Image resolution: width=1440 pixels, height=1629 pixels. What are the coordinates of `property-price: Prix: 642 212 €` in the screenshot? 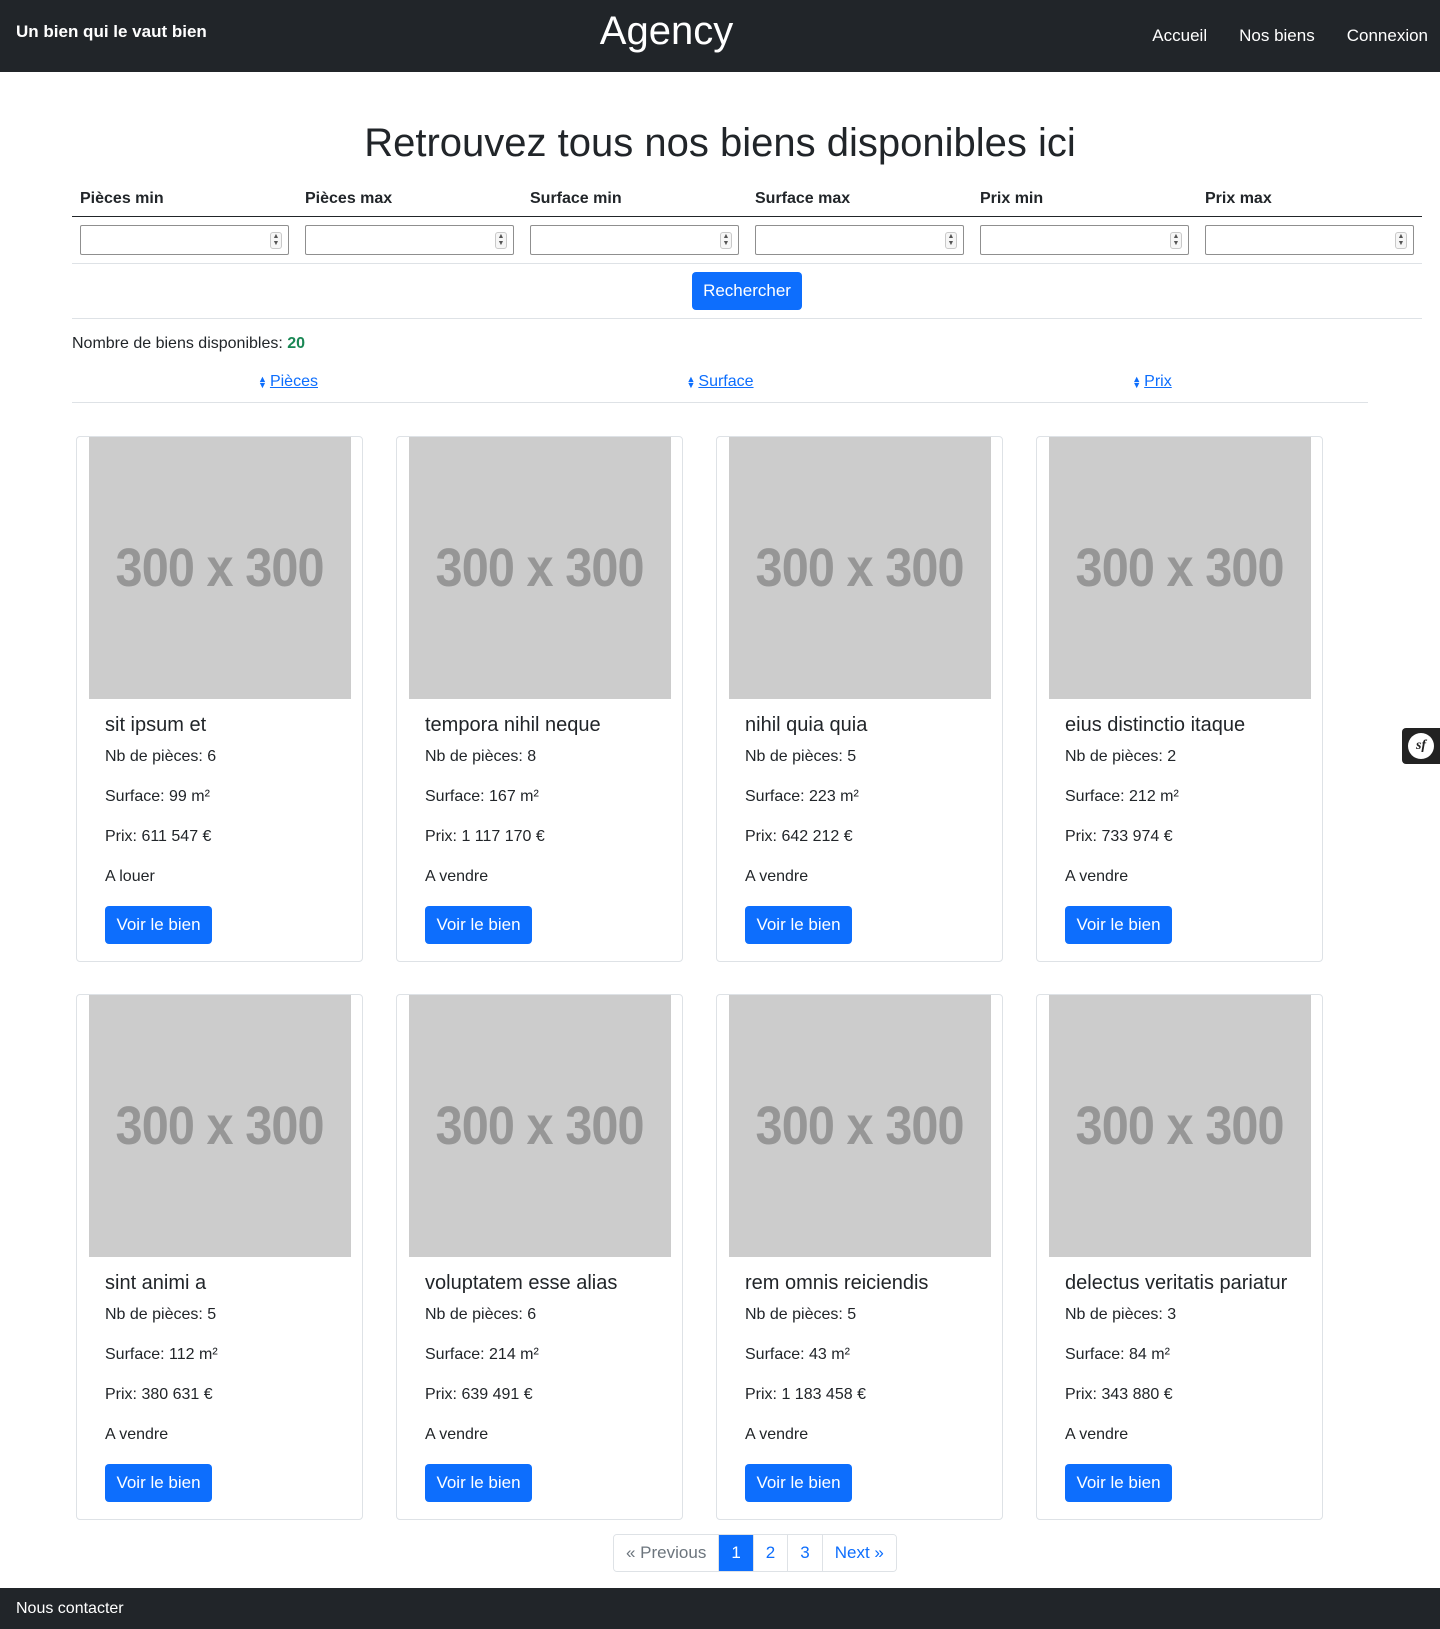 It's located at (799, 836).